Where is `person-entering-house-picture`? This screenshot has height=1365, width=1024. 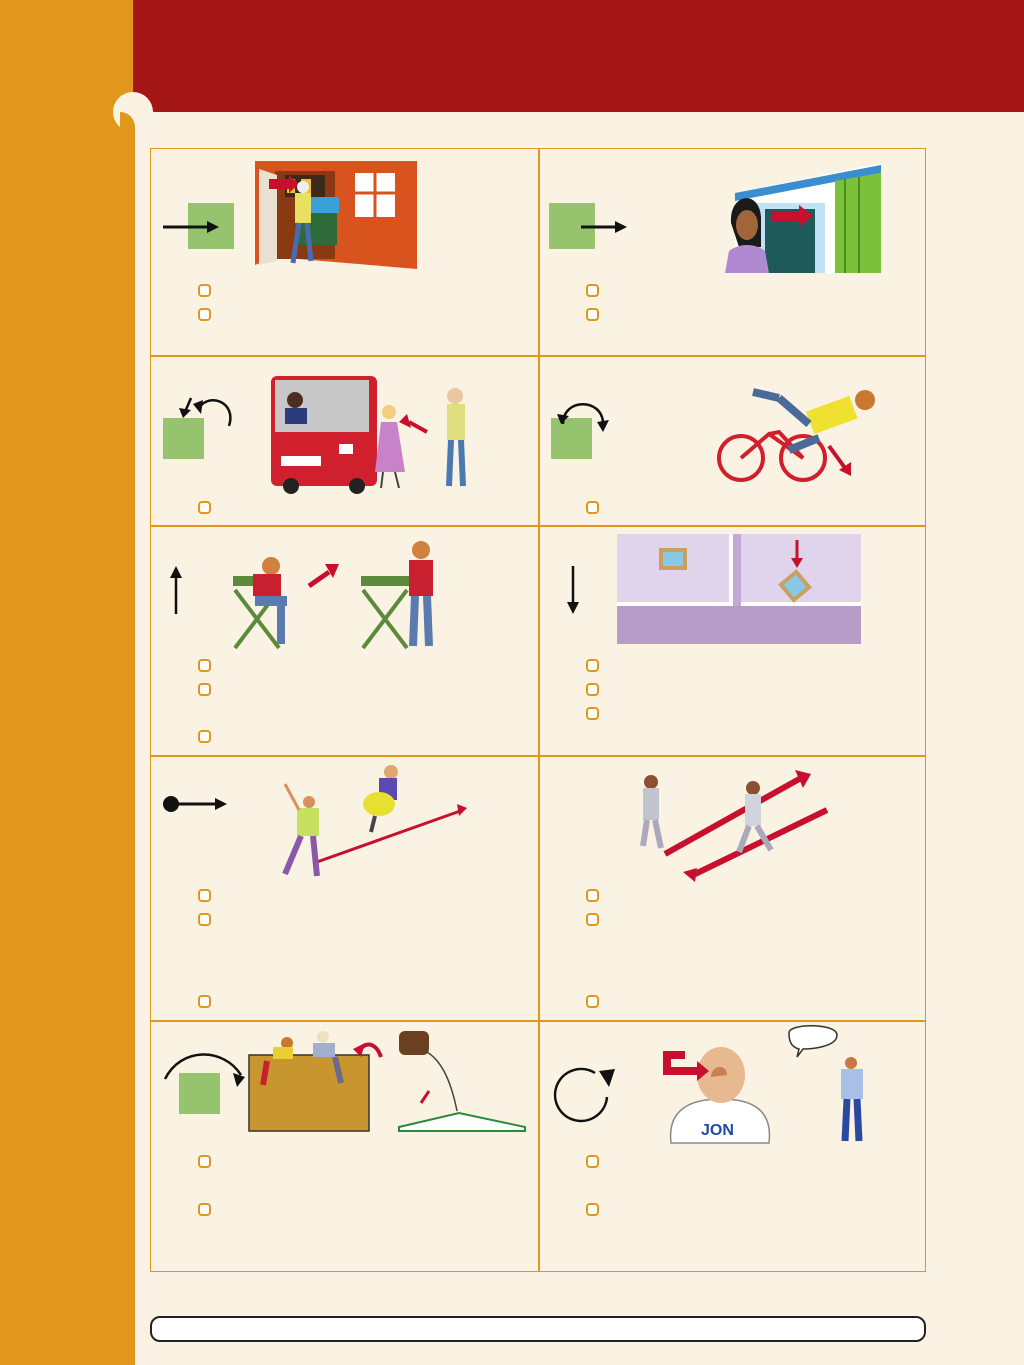
person-entering-house-picture is located at coordinates (336, 215).